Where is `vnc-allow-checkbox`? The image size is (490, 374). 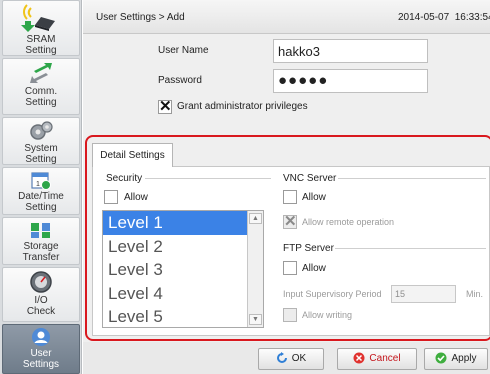
vnc-allow-checkbox is located at coordinates (290, 197).